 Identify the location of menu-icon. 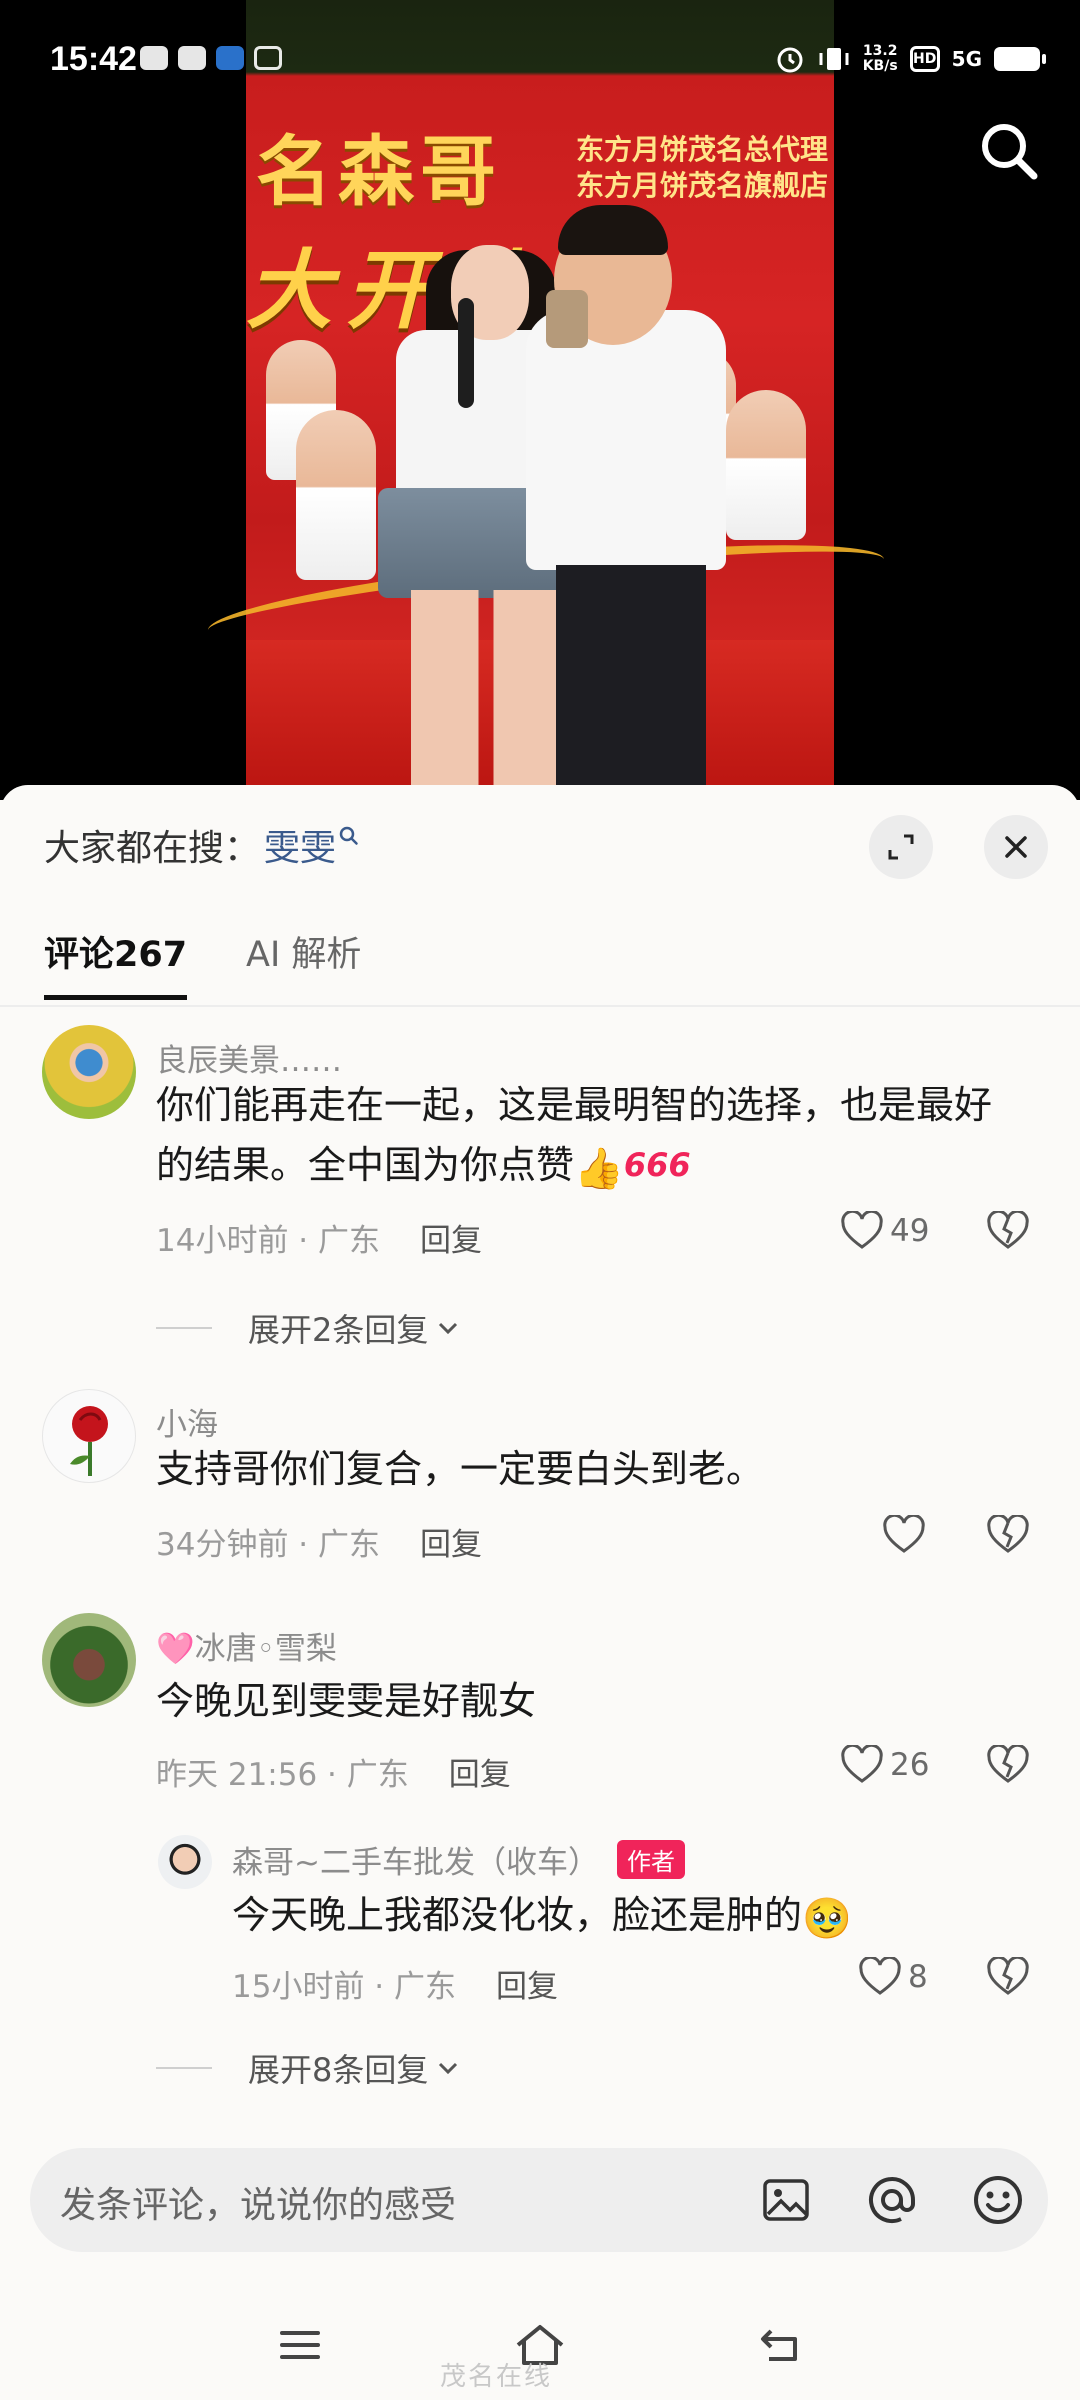
(300, 2345).